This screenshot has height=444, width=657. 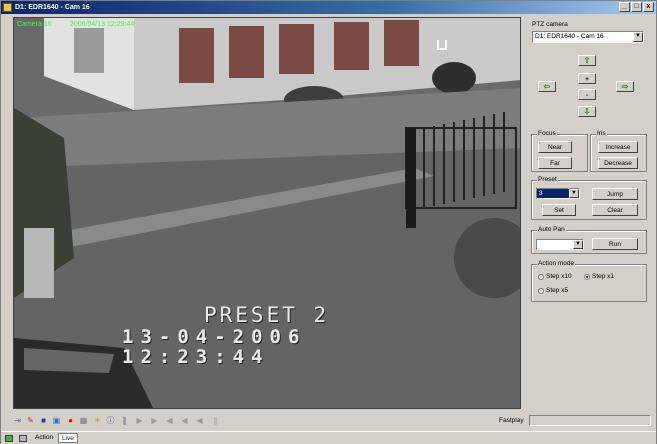 I want to click on autopan-run-button: Run, so click(x=615, y=244).